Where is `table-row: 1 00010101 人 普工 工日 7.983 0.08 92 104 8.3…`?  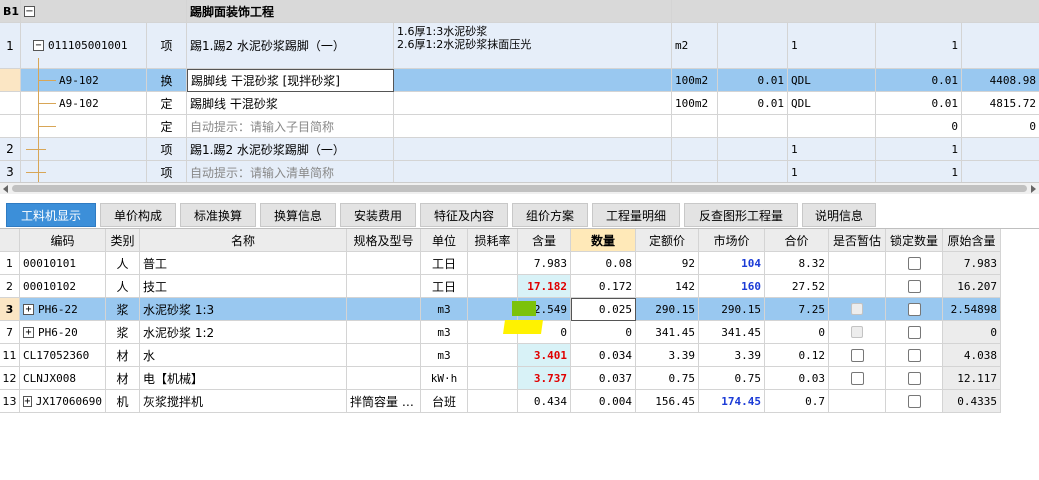
table-row: 1 00010101 人 普工 工日 7.983 0.08 92 104 8.3… is located at coordinates (500, 263).